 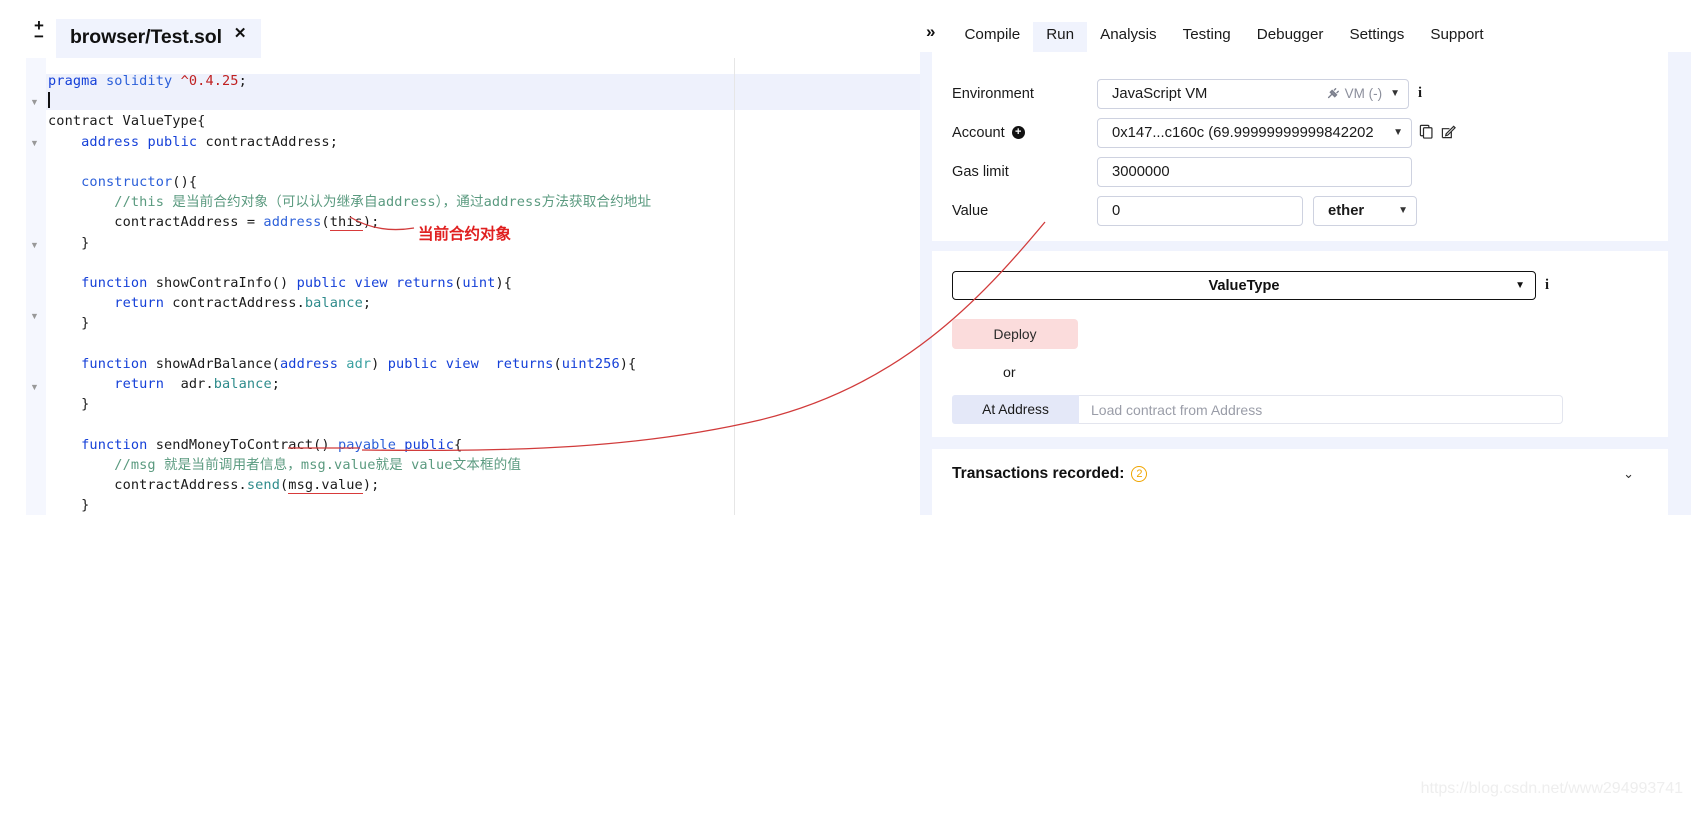 What do you see at coordinates (980, 171) in the screenshot?
I see `gas-limit-label: Gas limit` at bounding box center [980, 171].